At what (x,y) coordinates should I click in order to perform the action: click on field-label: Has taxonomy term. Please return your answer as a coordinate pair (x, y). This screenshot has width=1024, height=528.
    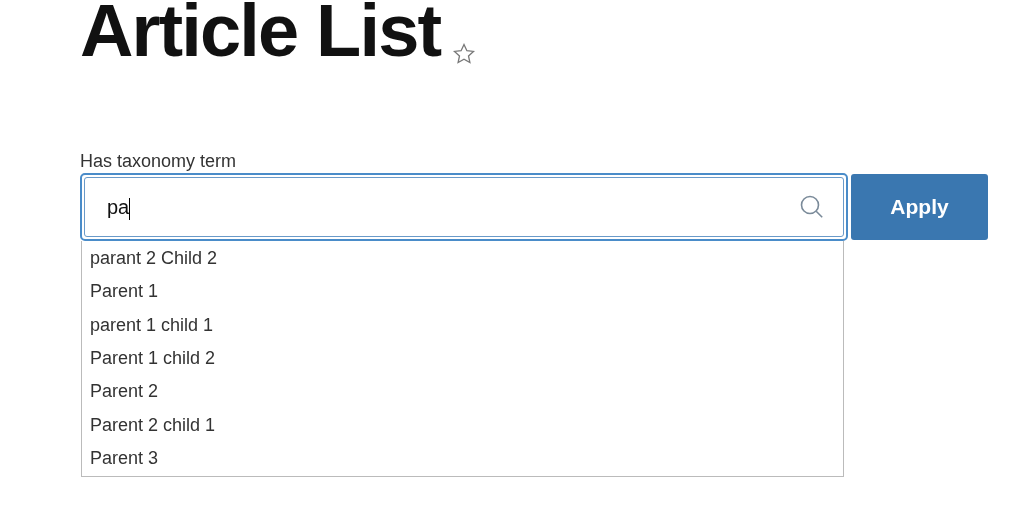
    Looking at the image, I should click on (159, 161).